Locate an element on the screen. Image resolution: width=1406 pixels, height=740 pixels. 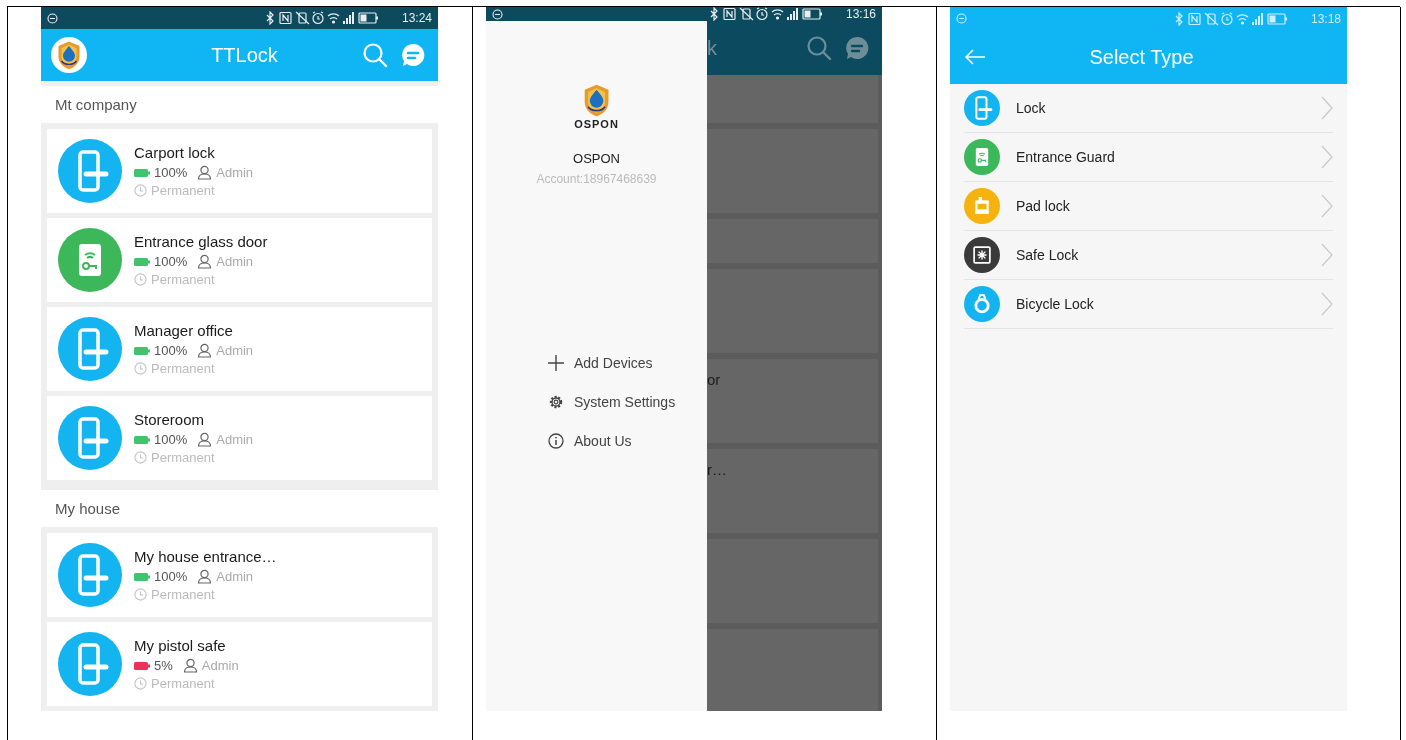
lock-type-item: Safe Lock is located at coordinates (1148, 255).